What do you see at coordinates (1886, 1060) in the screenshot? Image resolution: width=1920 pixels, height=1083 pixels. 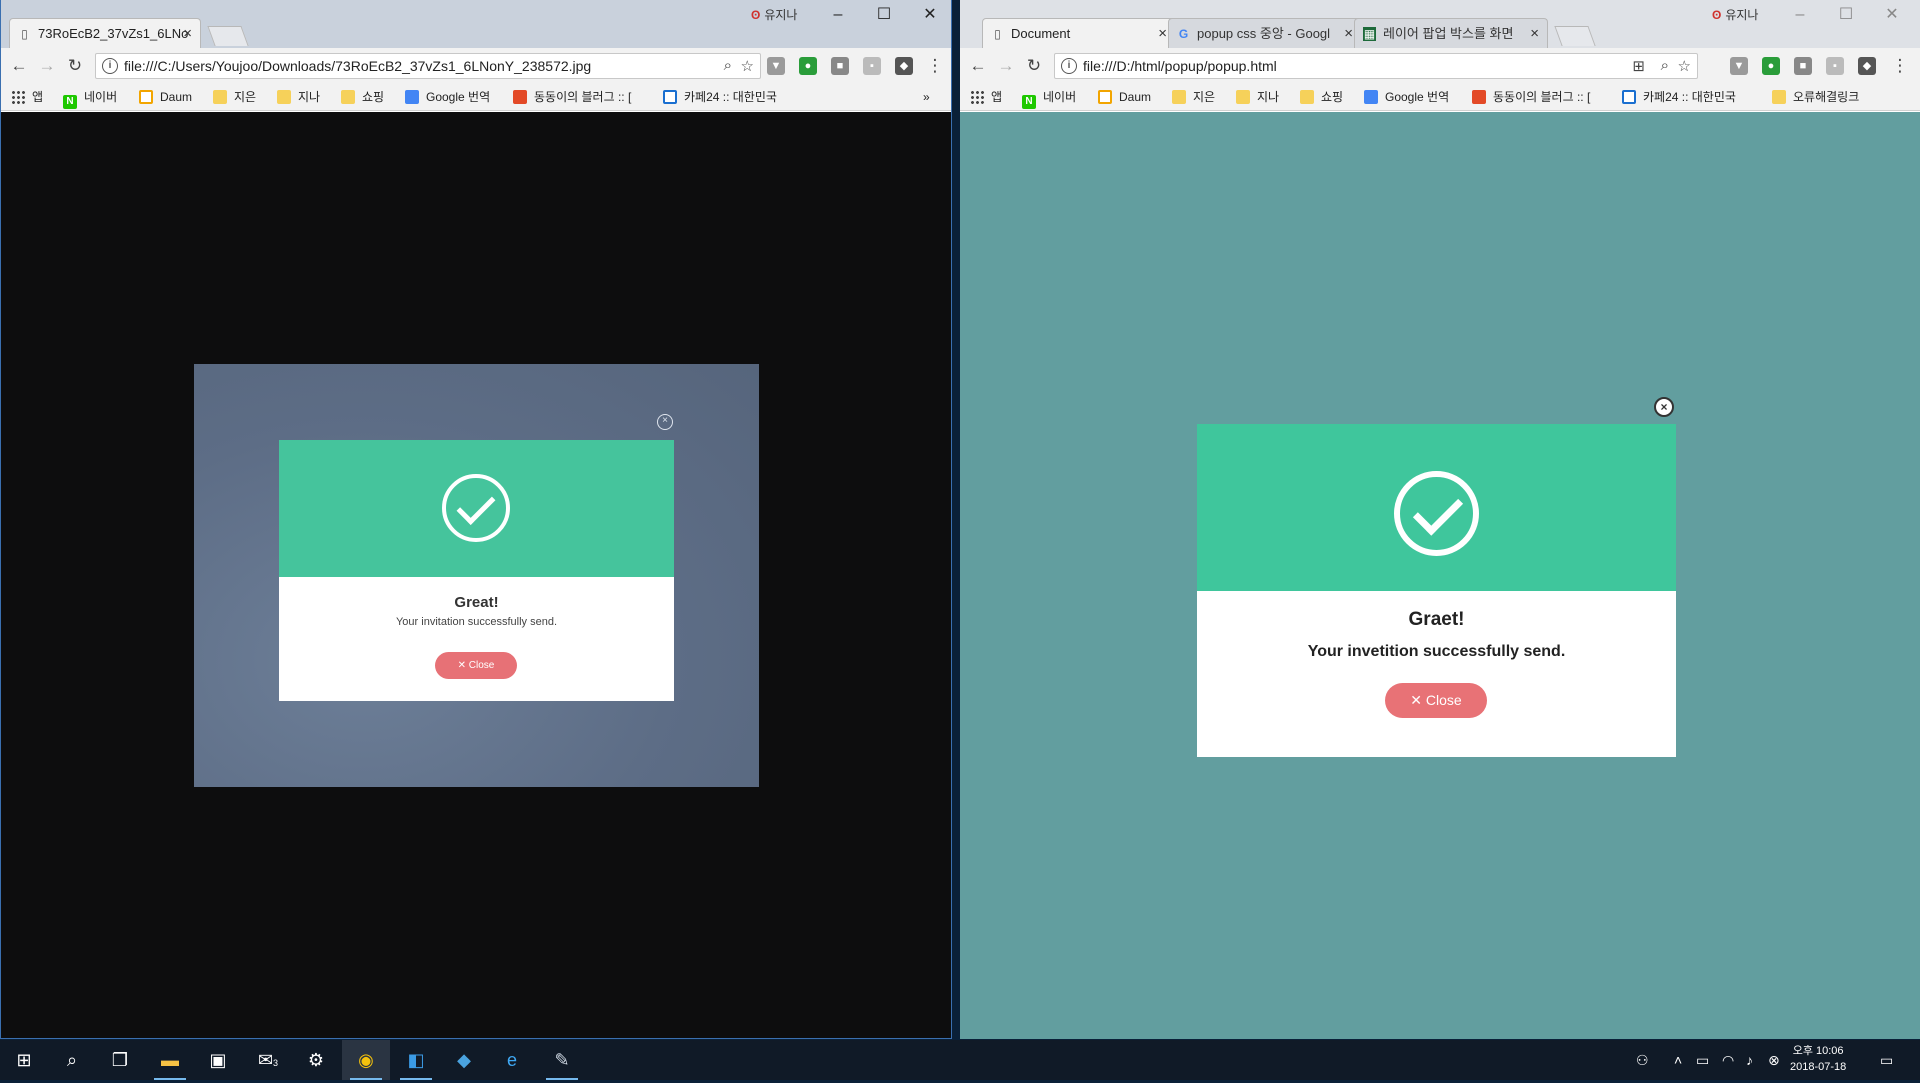 I see `notification-icon: ▭` at bounding box center [1886, 1060].